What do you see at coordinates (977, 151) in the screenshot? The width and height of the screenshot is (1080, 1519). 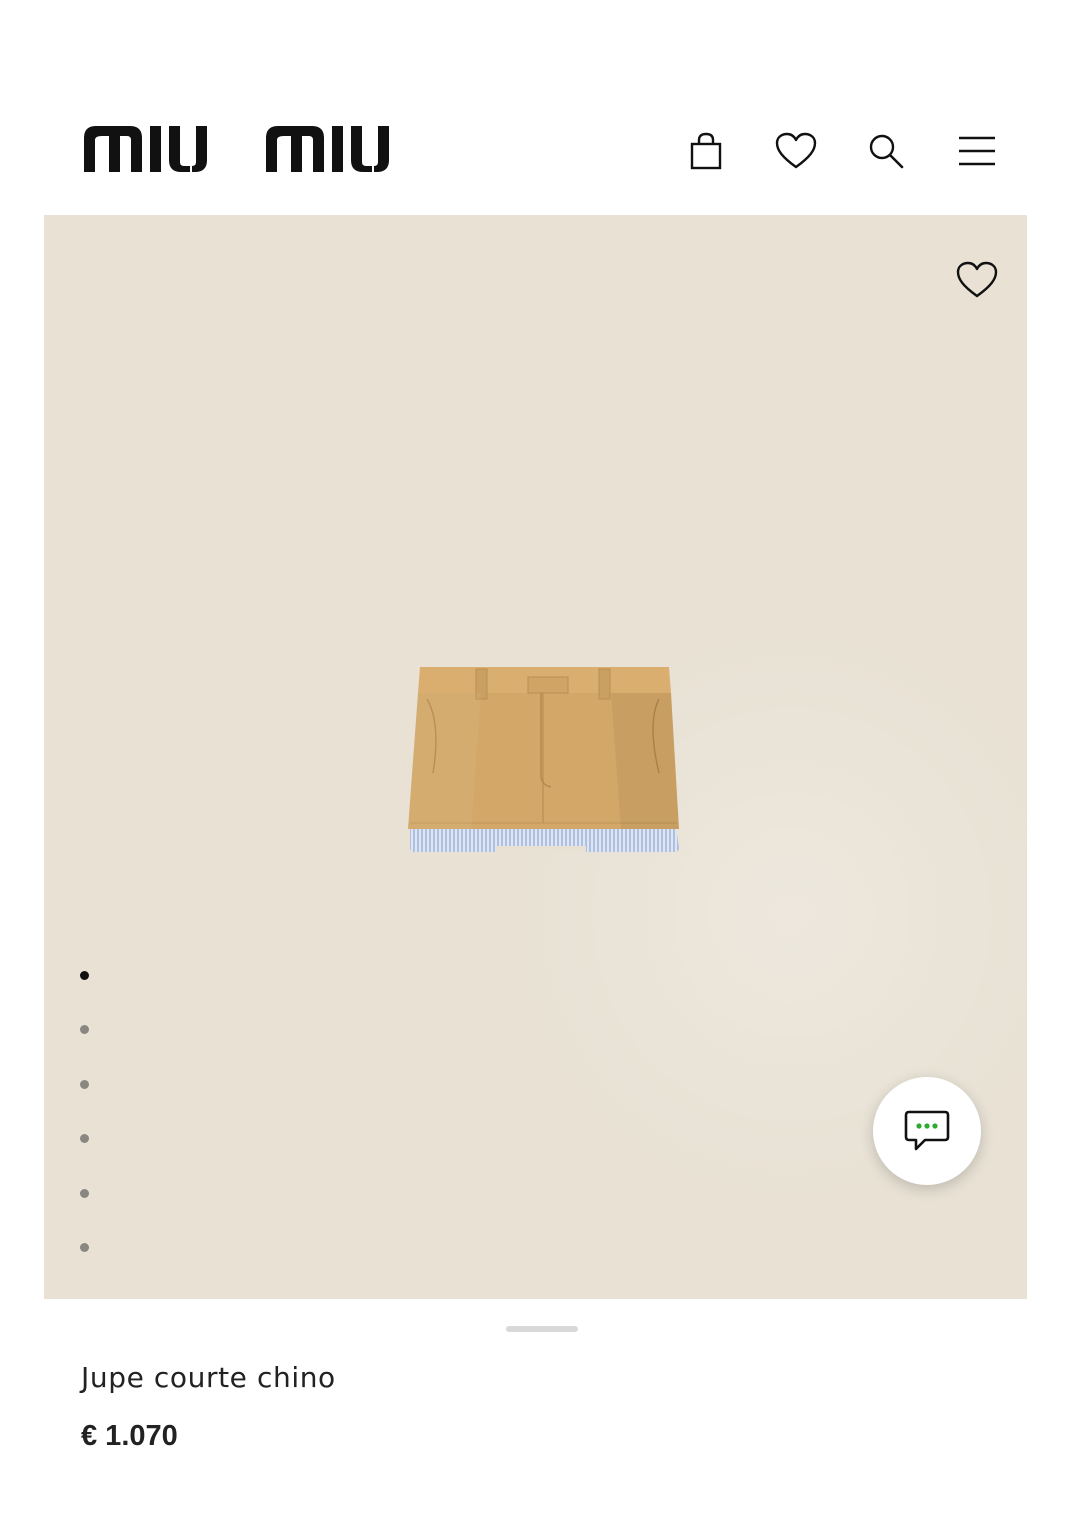 I see `menu-icon` at bounding box center [977, 151].